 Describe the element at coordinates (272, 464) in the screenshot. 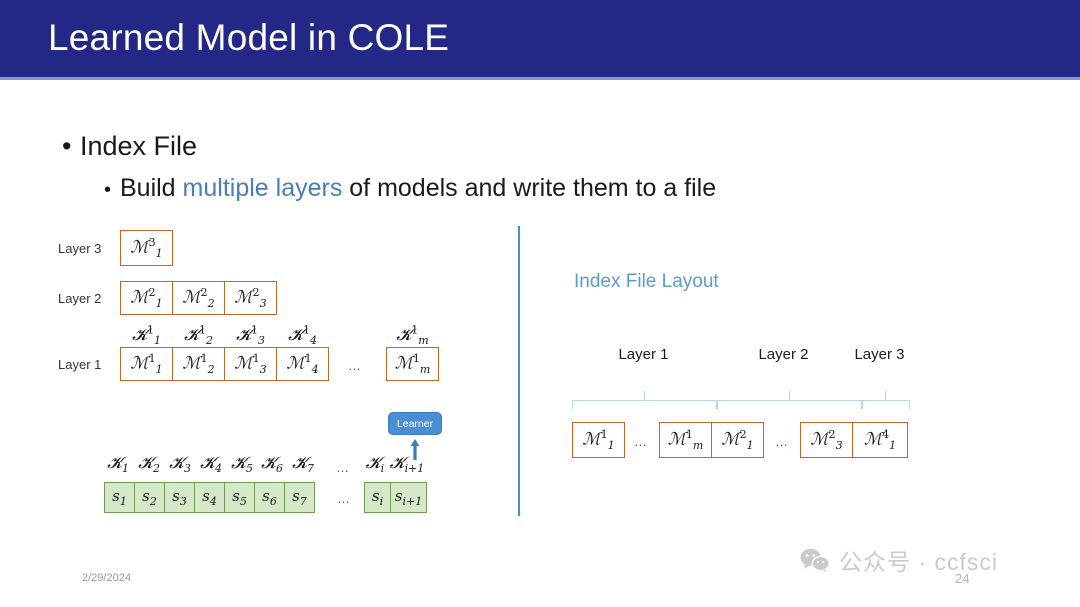

I see `seq-key-label-6: 𝓚6` at that location.